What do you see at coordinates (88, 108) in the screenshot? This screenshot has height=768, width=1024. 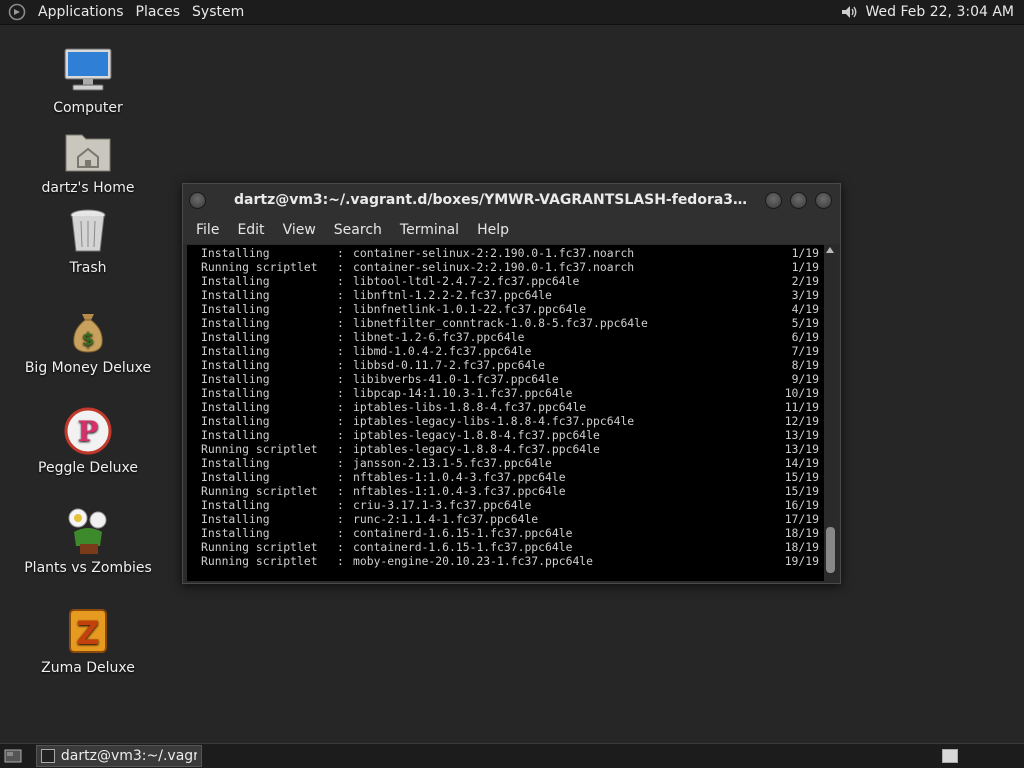 I see `desktop-icon-label: Computer` at bounding box center [88, 108].